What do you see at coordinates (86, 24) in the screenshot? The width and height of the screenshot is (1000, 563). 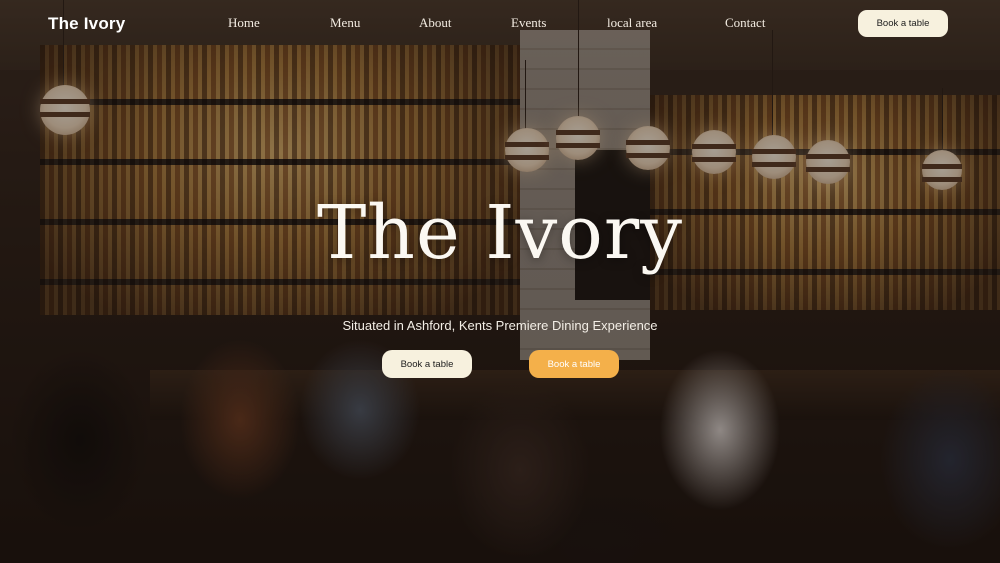 I see `brand-logo: The Ivory` at bounding box center [86, 24].